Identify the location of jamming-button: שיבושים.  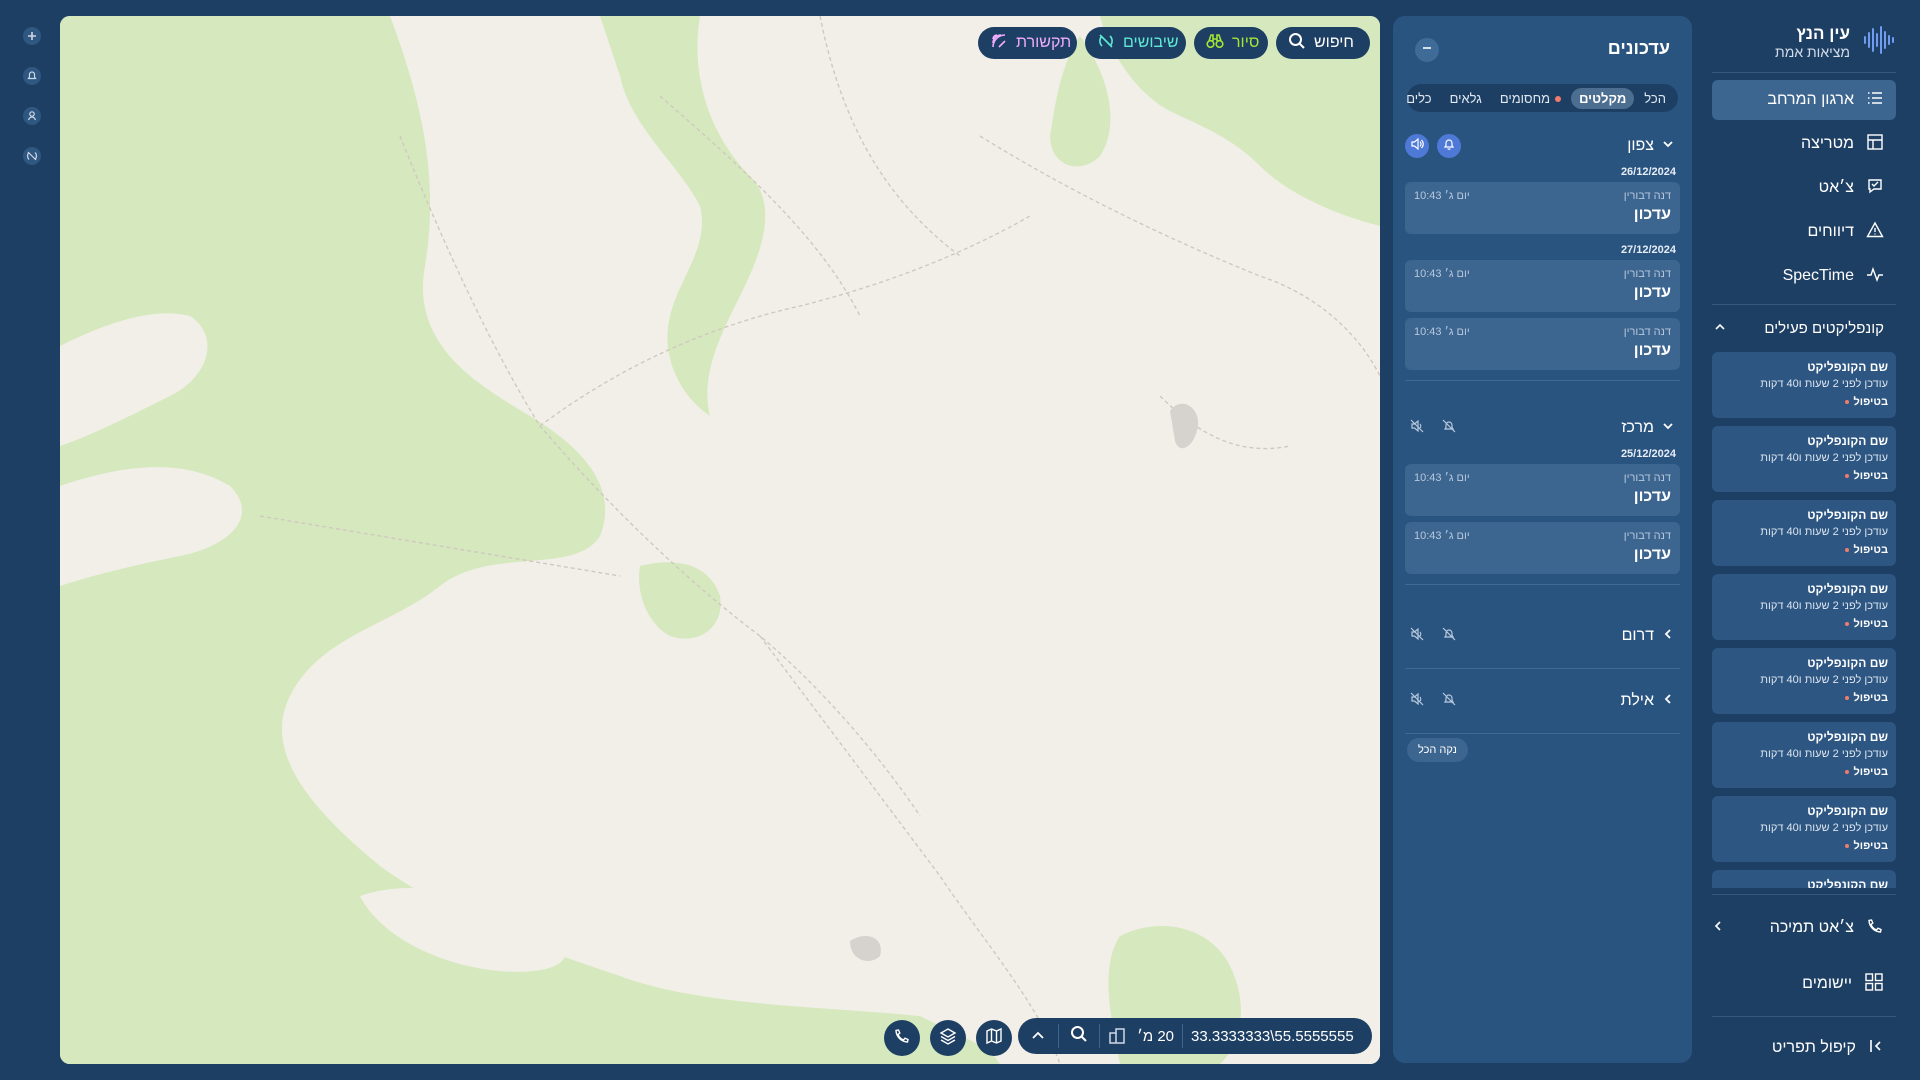
(1135, 43).